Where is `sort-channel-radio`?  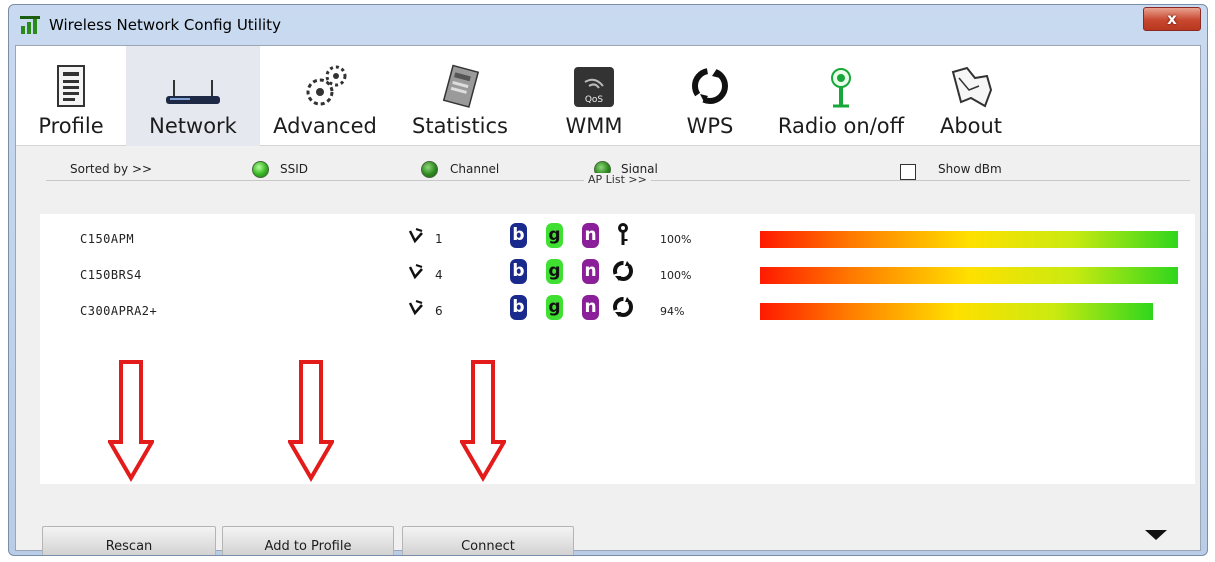
sort-channel-radio is located at coordinates (429, 169).